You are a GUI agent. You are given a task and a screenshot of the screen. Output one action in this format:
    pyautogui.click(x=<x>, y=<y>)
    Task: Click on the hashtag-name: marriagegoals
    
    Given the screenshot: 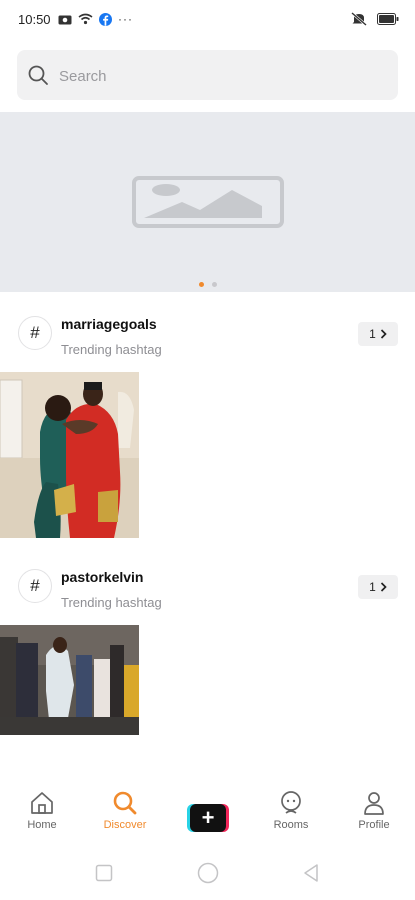 What is the action you would take?
    pyautogui.click(x=109, y=324)
    